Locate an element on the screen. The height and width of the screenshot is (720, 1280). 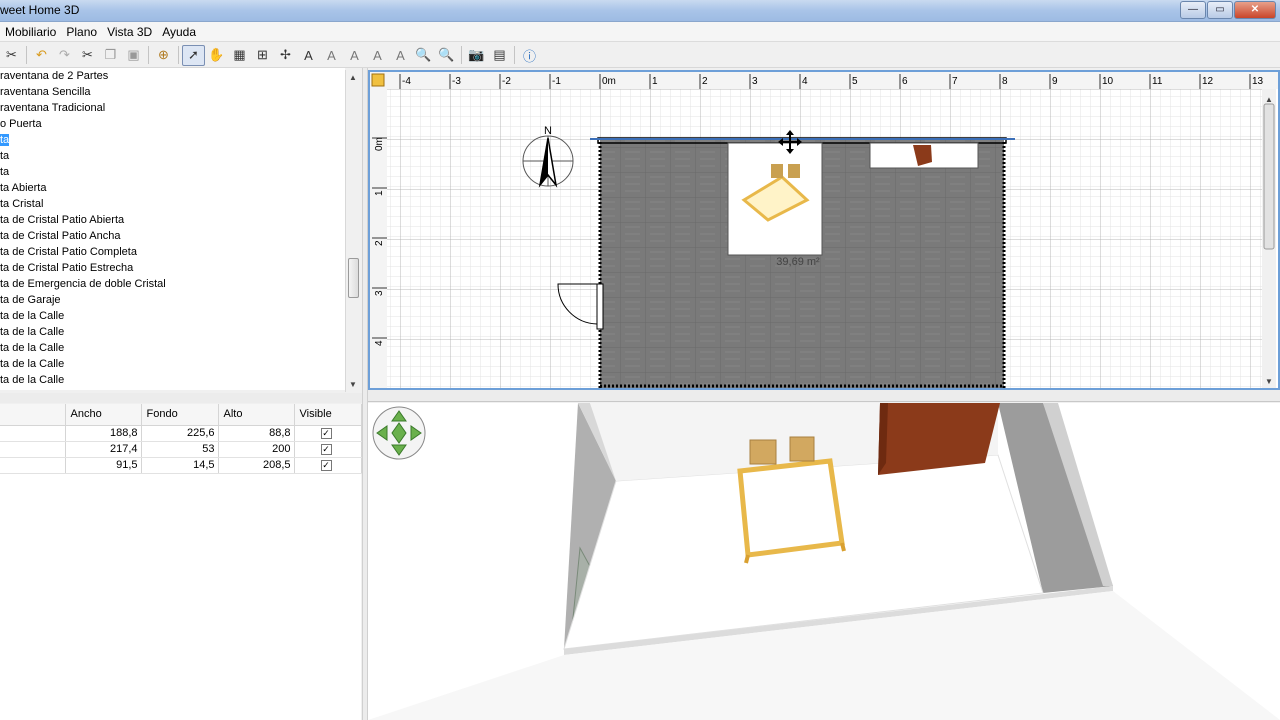
ruler-x-label: -1 is located at coordinates (556, 81).